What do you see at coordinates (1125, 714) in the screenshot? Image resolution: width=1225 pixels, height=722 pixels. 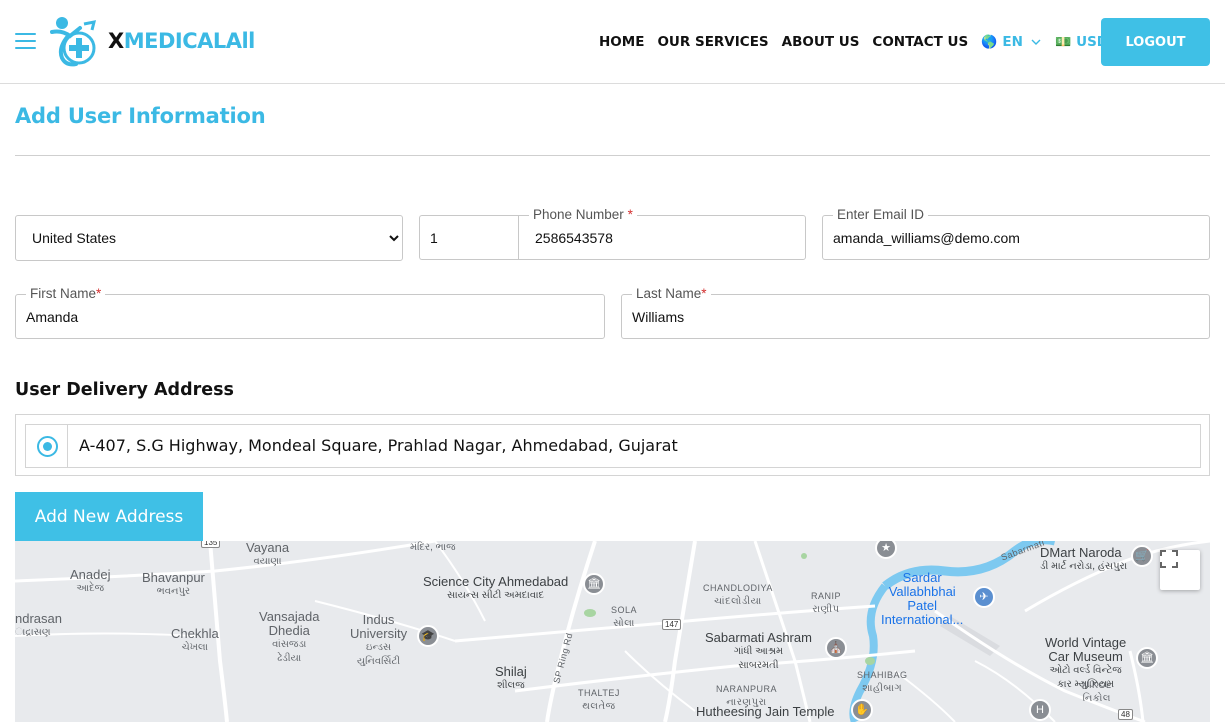 I see `highway-shield-48: 48` at bounding box center [1125, 714].